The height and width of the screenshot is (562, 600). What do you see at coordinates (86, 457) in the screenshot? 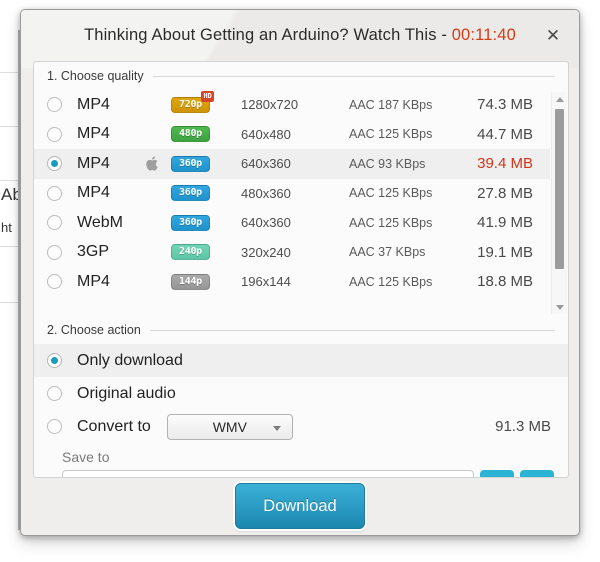
I see `save-to-label: Save to` at bounding box center [86, 457].